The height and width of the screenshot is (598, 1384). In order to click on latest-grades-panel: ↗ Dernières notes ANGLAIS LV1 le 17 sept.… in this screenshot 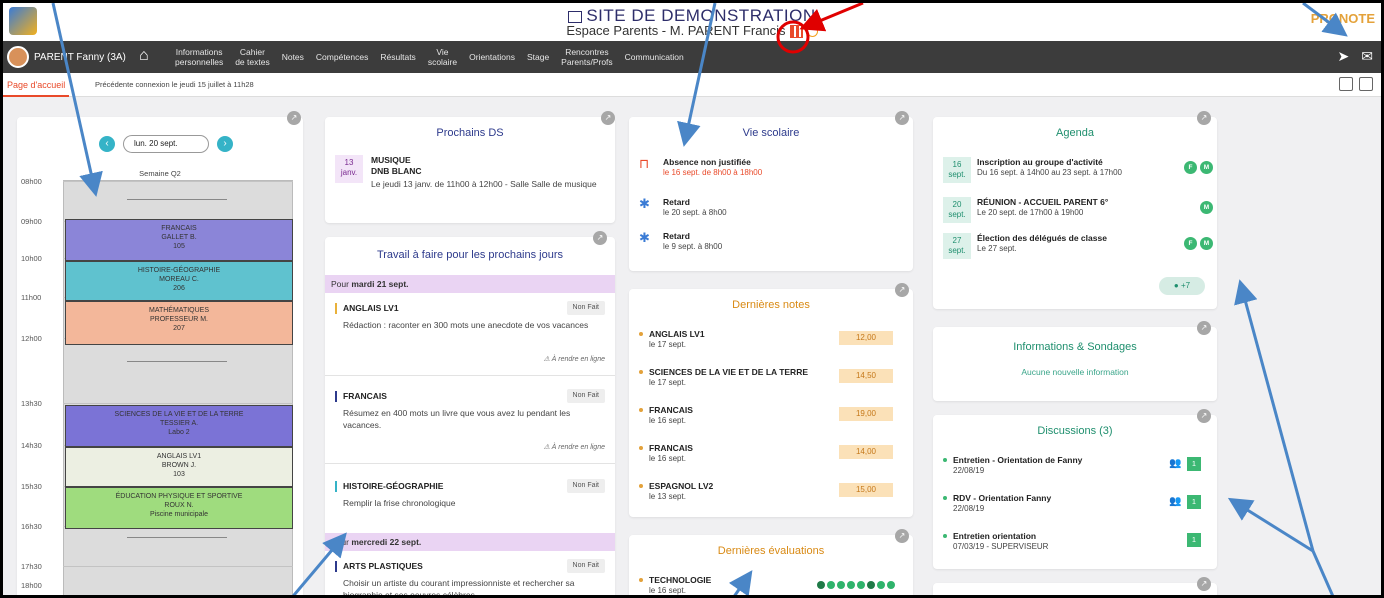, I will do `click(771, 400)`.